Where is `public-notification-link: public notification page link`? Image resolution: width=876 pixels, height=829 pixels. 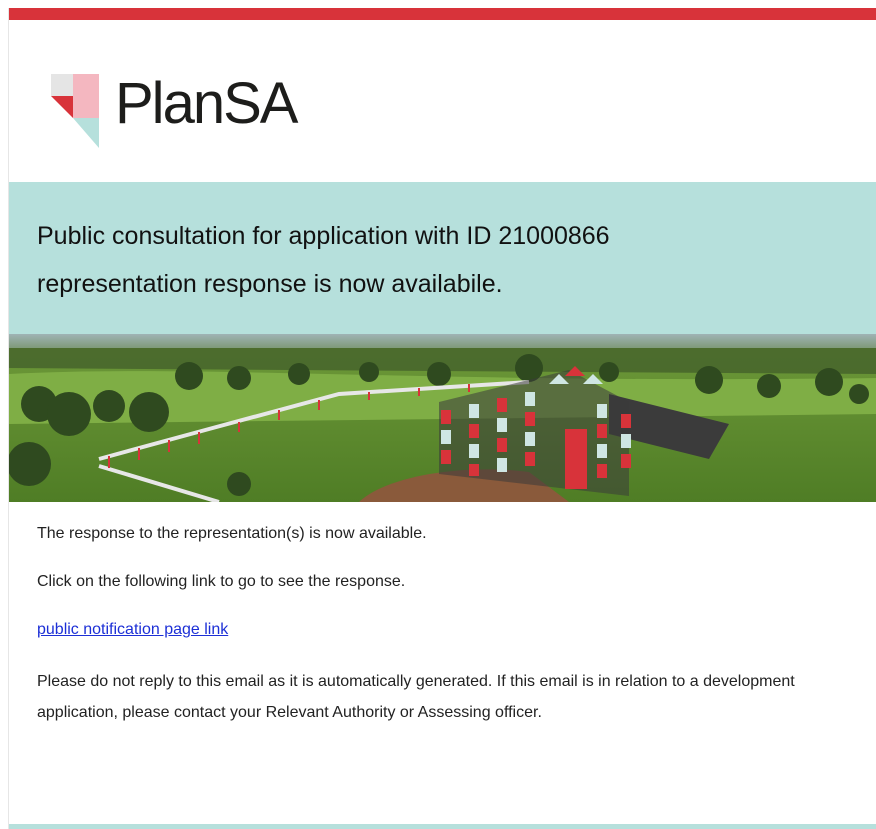
public-notification-link: public notification page link is located at coordinates (132, 629).